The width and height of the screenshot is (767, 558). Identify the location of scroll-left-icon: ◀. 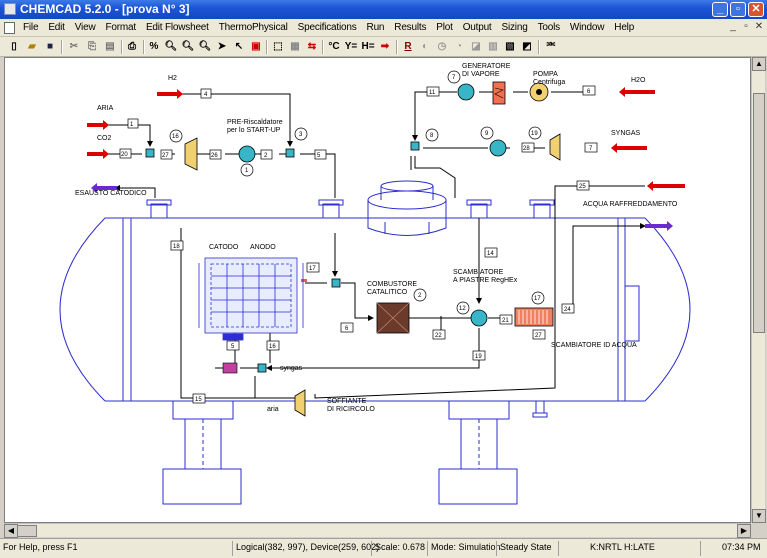
(11, 531).